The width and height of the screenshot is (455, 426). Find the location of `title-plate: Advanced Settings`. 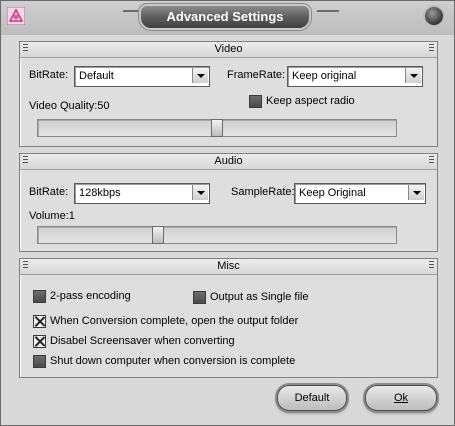

title-plate: Advanced Settings is located at coordinates (225, 17).